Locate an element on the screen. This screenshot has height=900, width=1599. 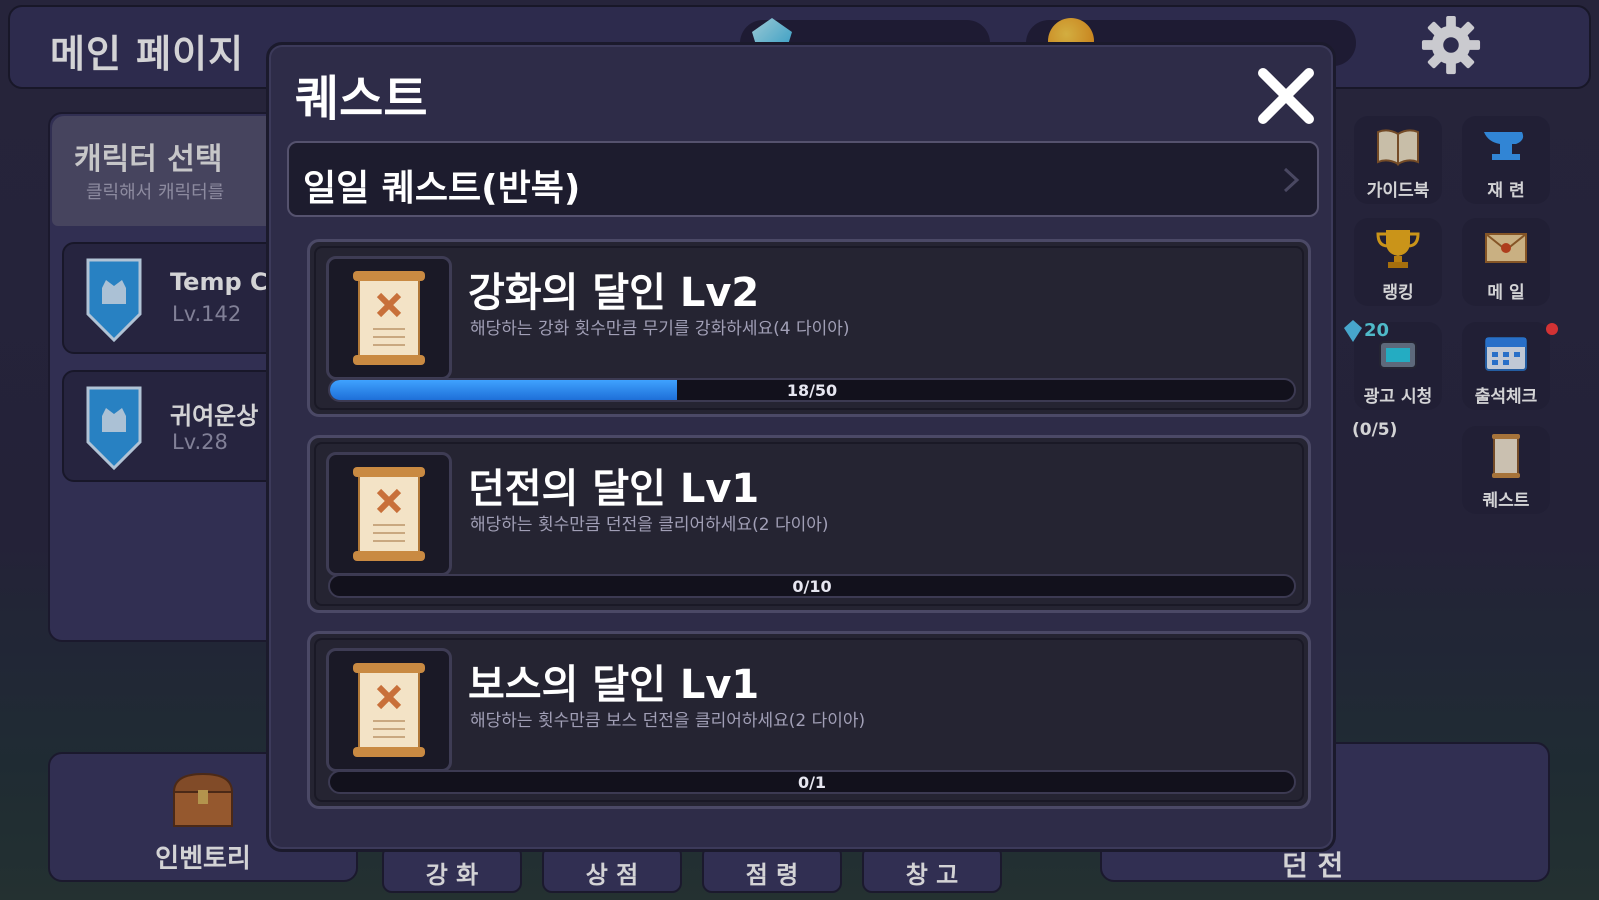
close-icon is located at coordinates (1286, 96).